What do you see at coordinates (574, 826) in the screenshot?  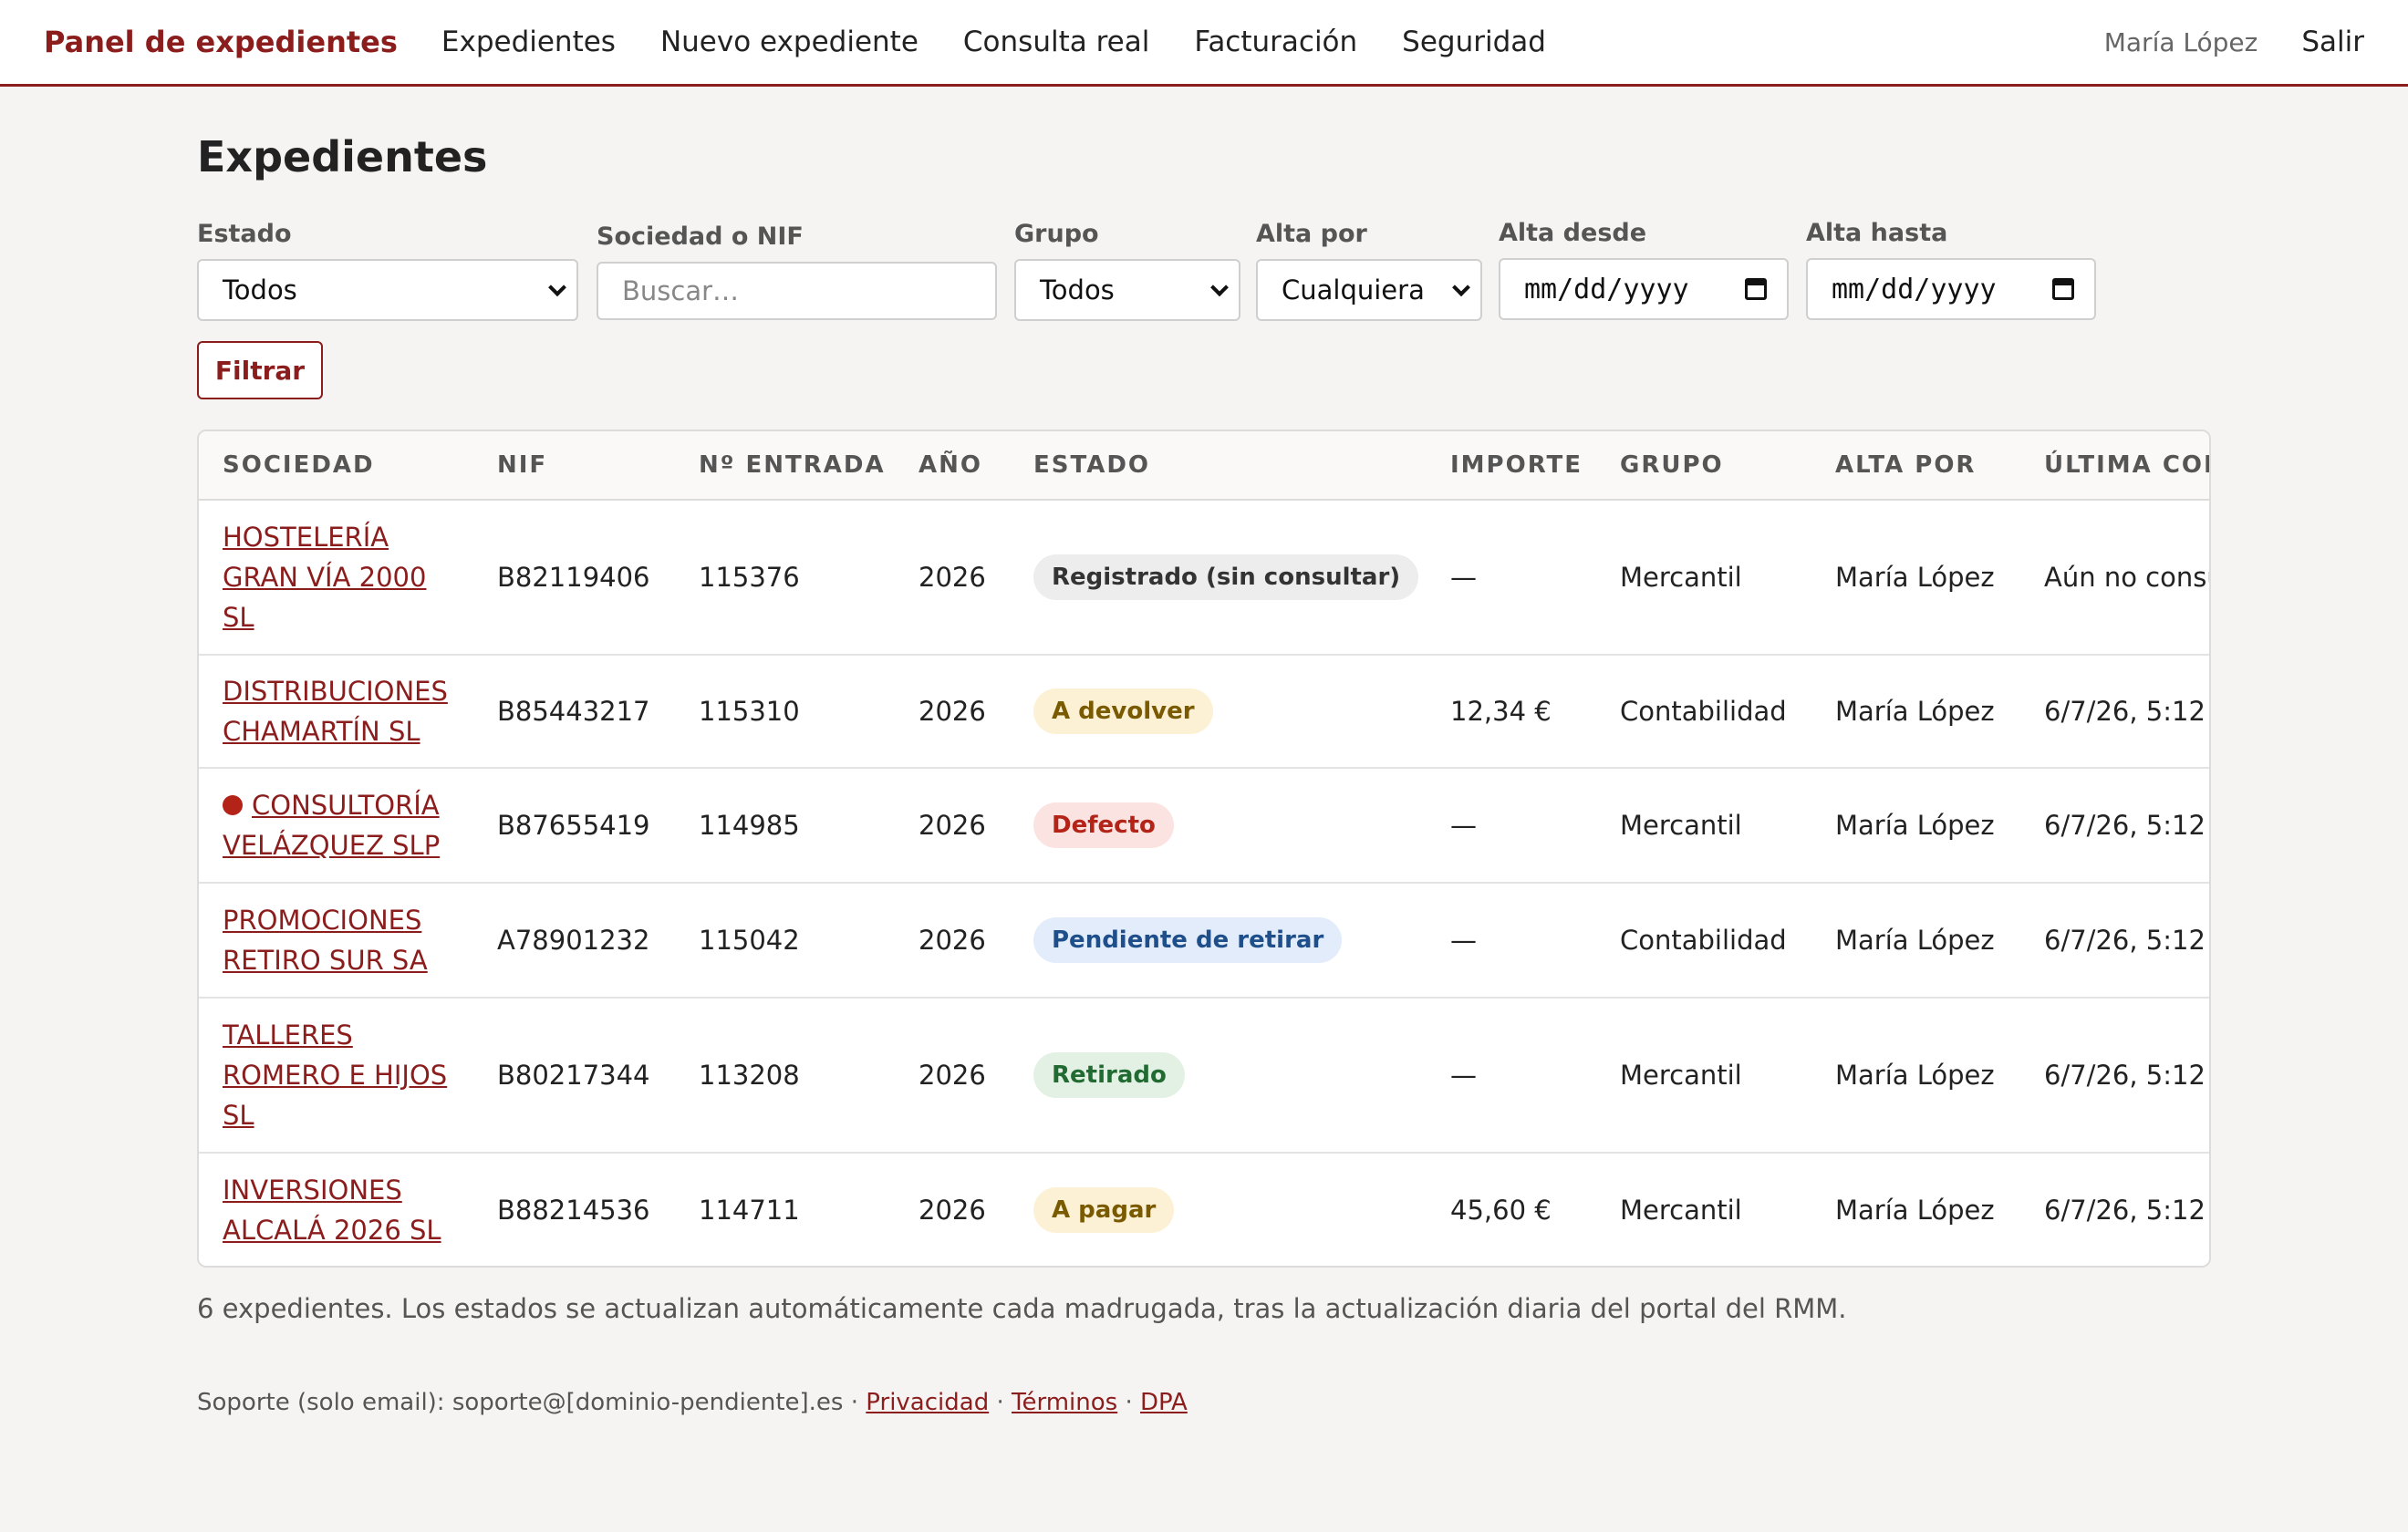 I see `nif-value-cell: B87655419` at bounding box center [574, 826].